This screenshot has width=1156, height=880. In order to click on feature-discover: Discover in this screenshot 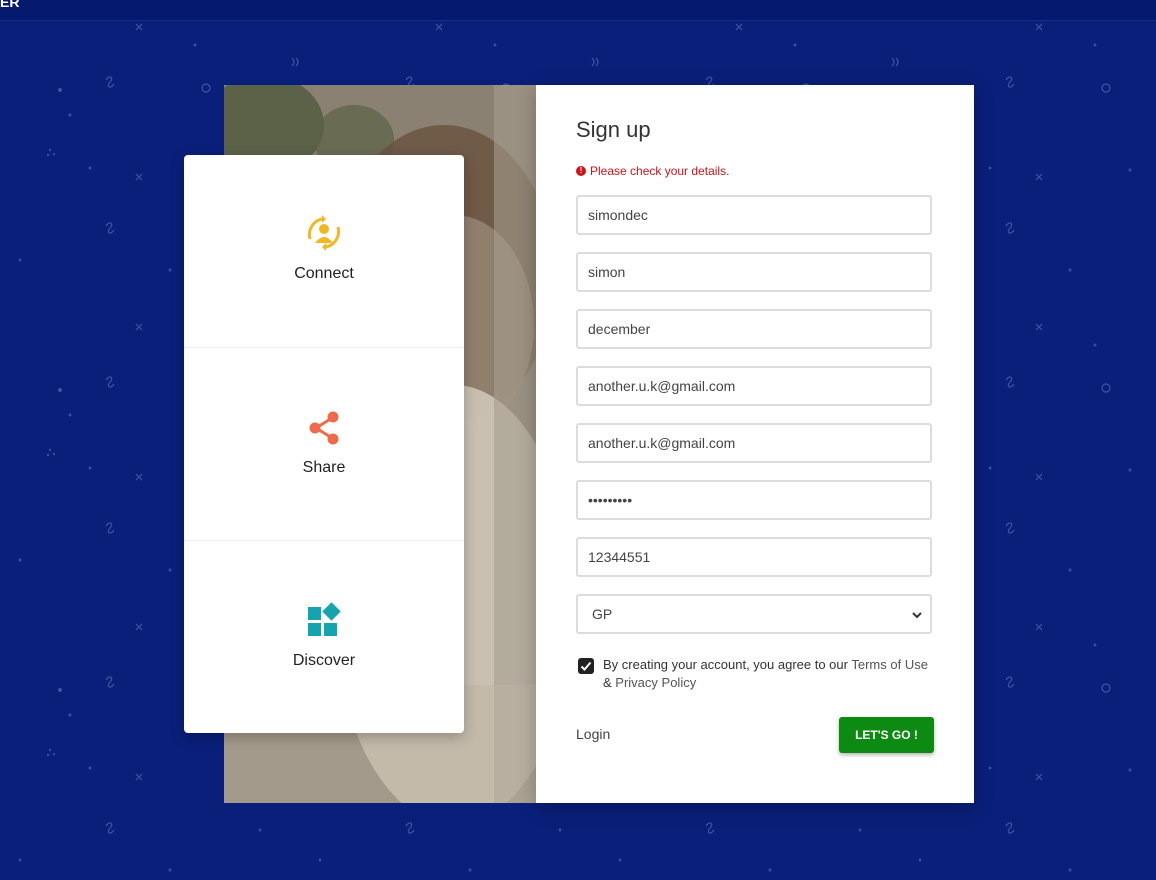, I will do `click(324, 636)`.